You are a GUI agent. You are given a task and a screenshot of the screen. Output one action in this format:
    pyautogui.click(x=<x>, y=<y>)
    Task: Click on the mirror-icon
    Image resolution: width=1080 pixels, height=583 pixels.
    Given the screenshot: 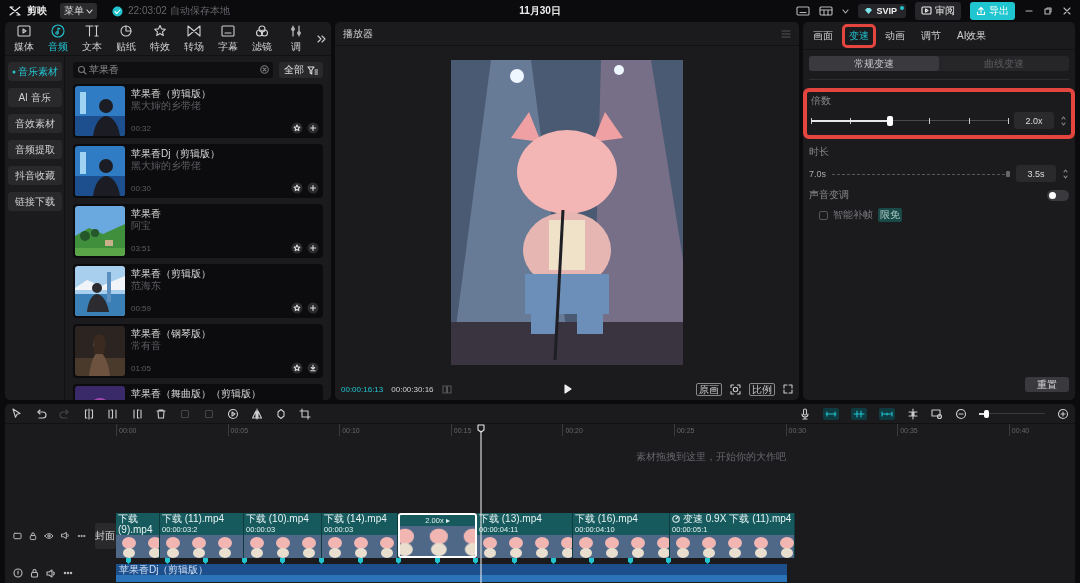 What is the action you would take?
    pyautogui.click(x=257, y=413)
    